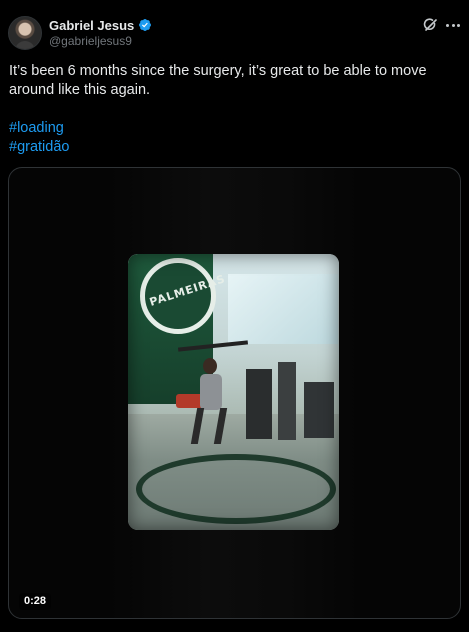  What do you see at coordinates (100, 41) in the screenshot?
I see `author-handle: @gabrieljesus9` at bounding box center [100, 41].